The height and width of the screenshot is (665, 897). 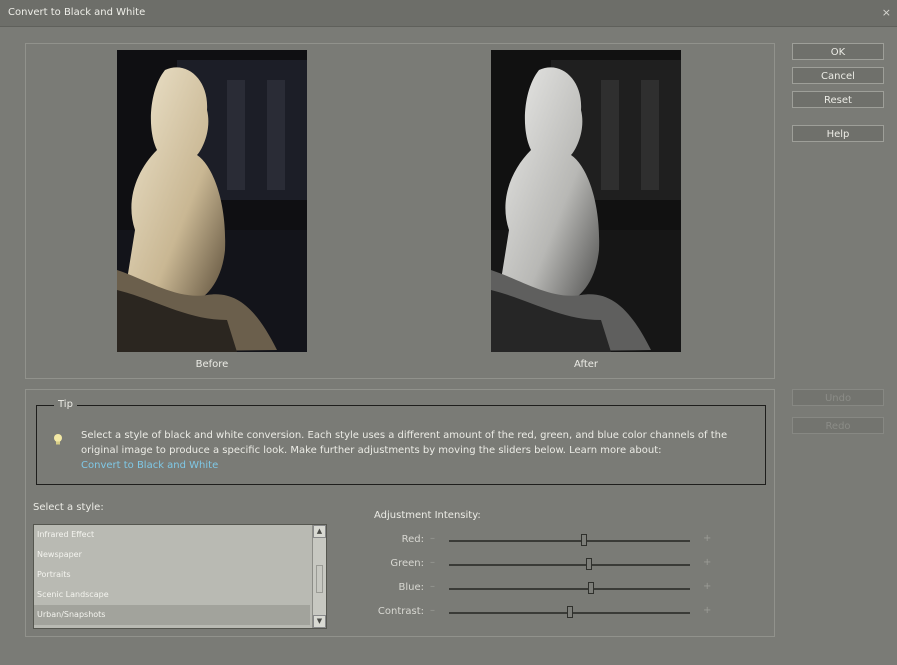 What do you see at coordinates (886, 12) in the screenshot?
I see `close-icon: ×` at bounding box center [886, 12].